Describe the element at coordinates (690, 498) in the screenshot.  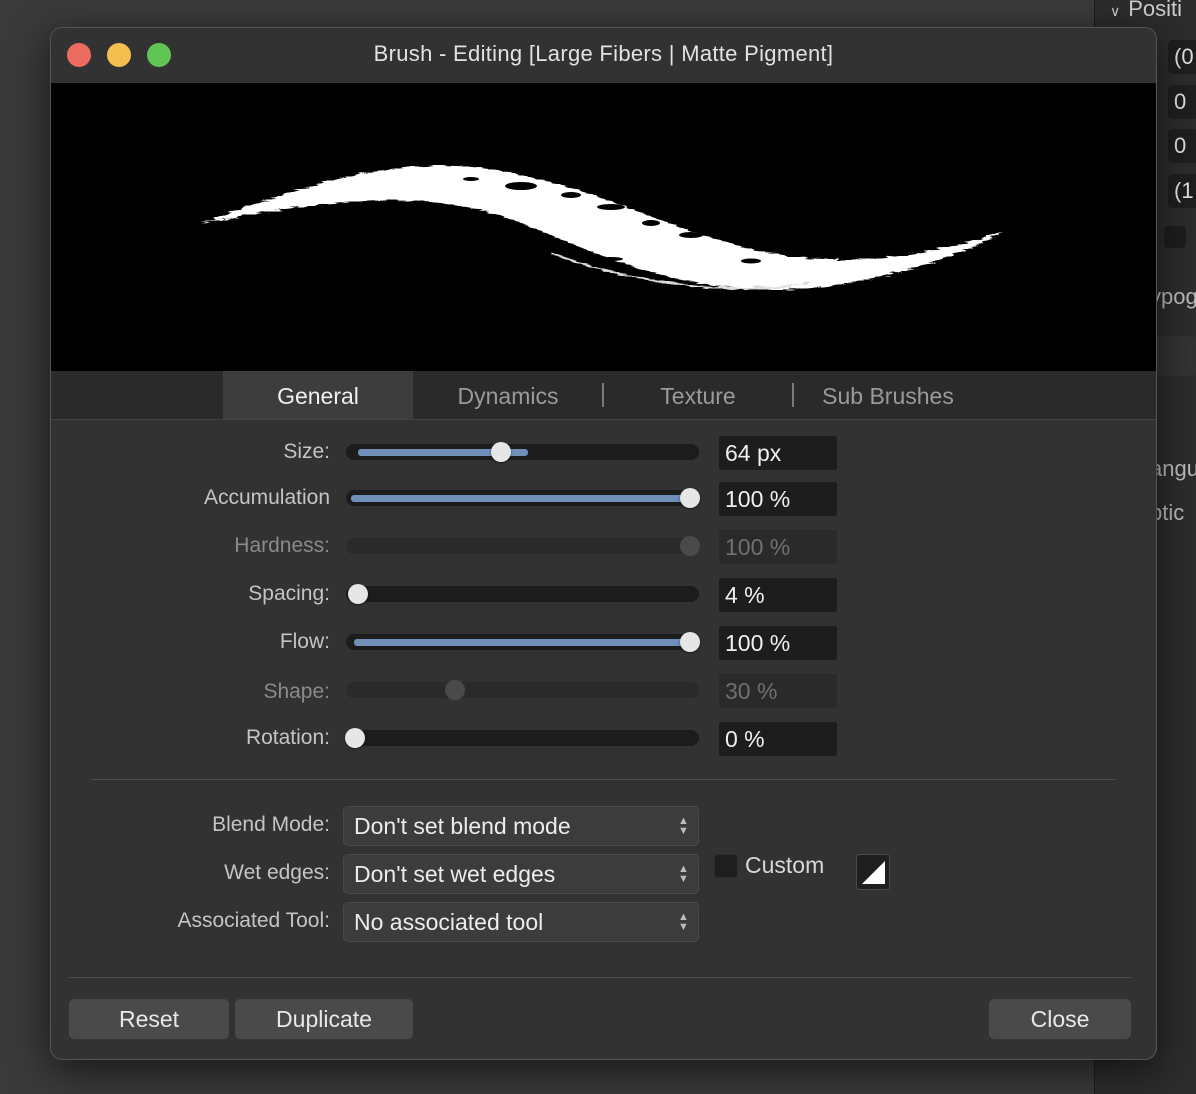
I see `accumulation-slider-knob` at that location.